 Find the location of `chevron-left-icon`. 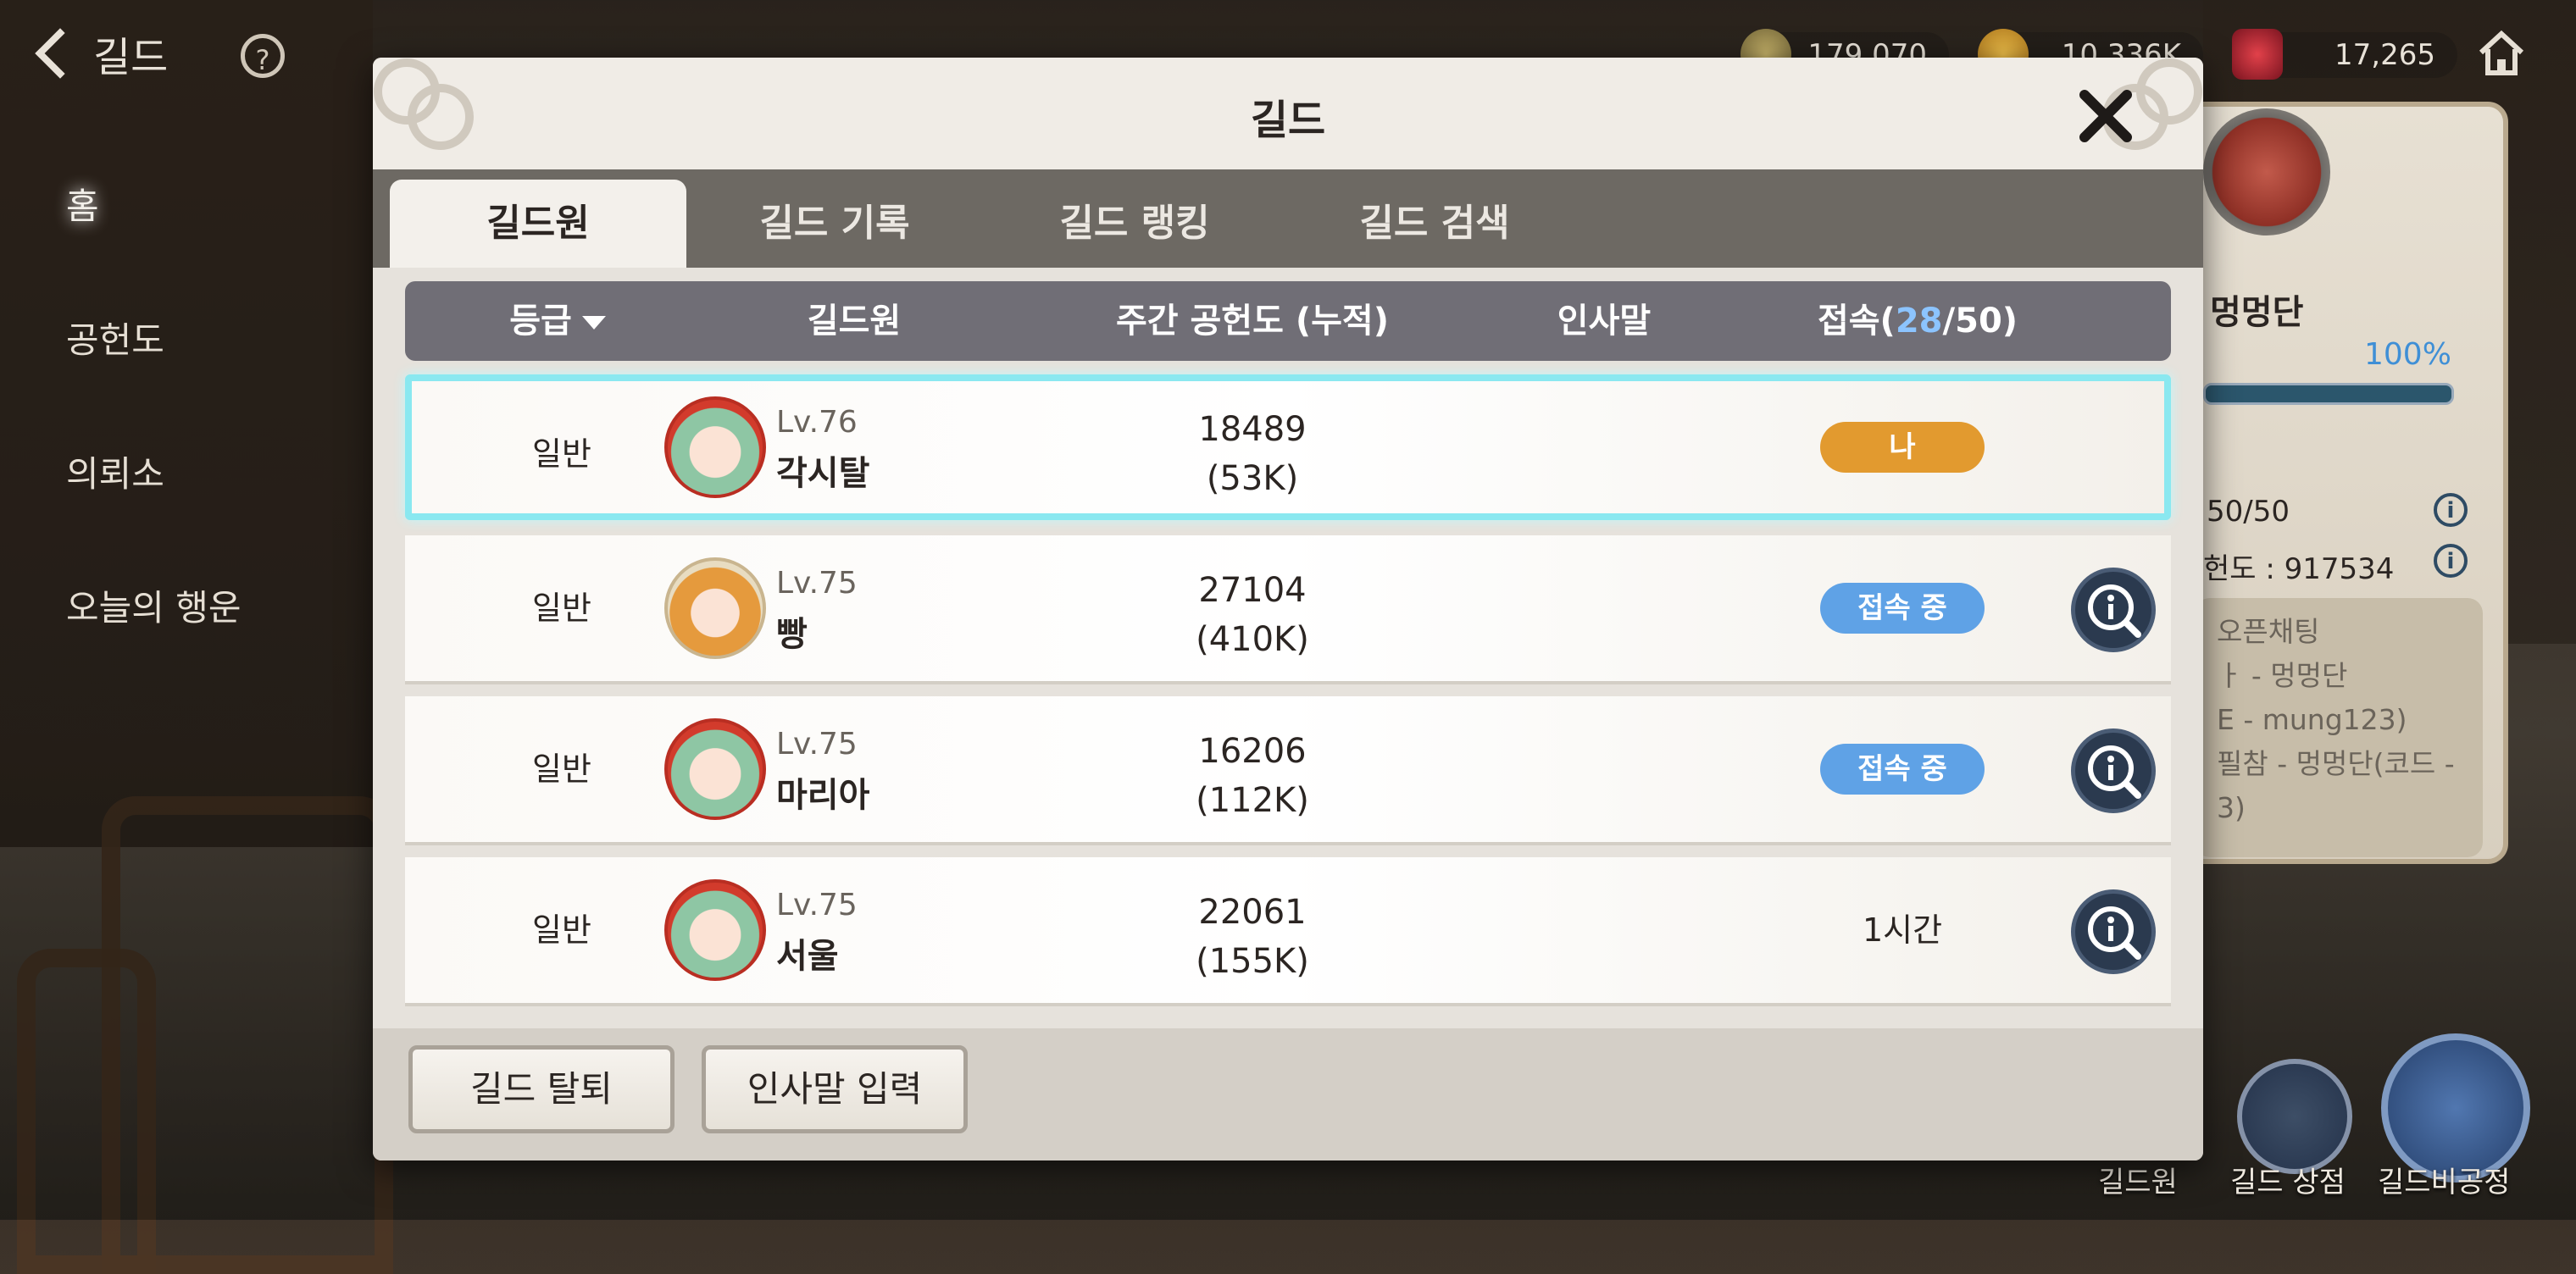

chevron-left-icon is located at coordinates (60, 53).